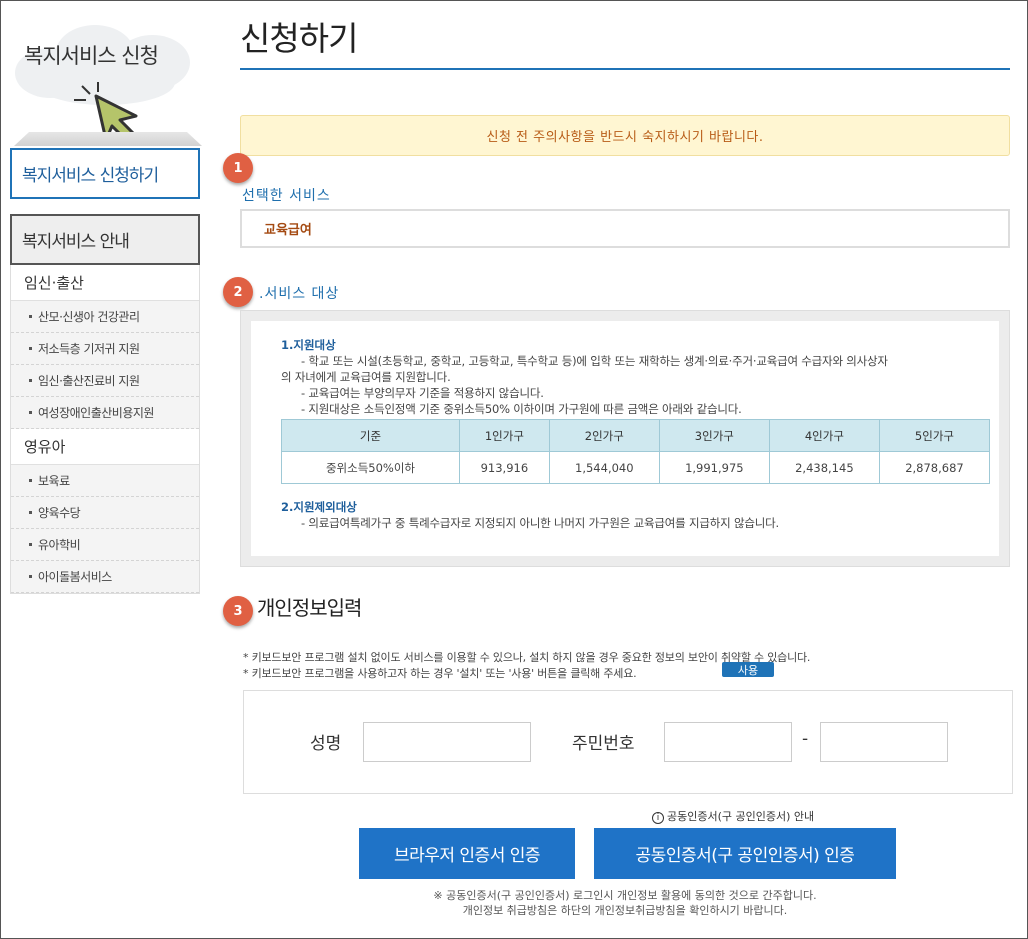  I want to click on step-badge-2: 2, so click(238, 292).